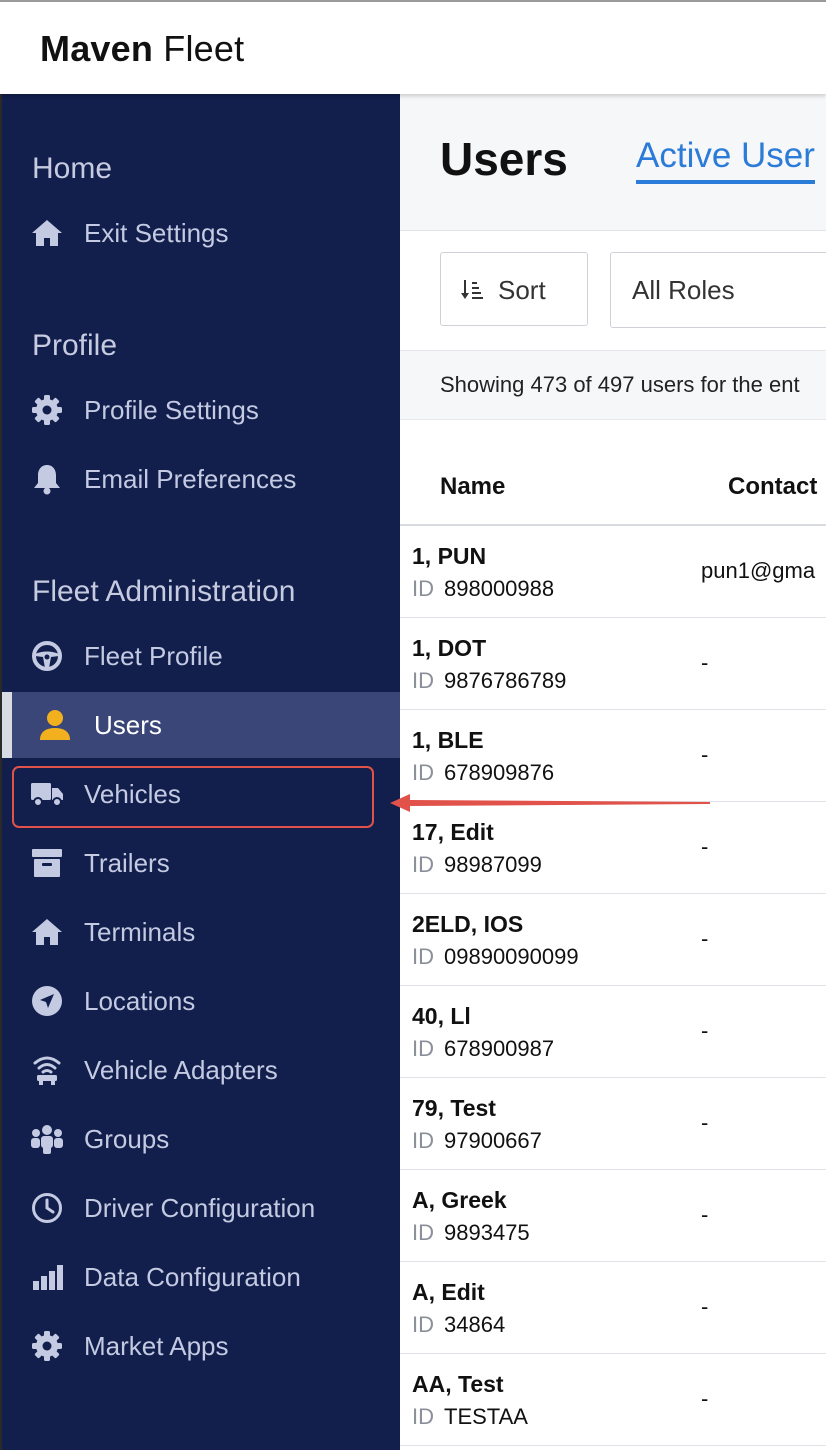  Describe the element at coordinates (613, 848) in the screenshot. I see `table-row: 17, Edit ID 98987099 -` at that location.